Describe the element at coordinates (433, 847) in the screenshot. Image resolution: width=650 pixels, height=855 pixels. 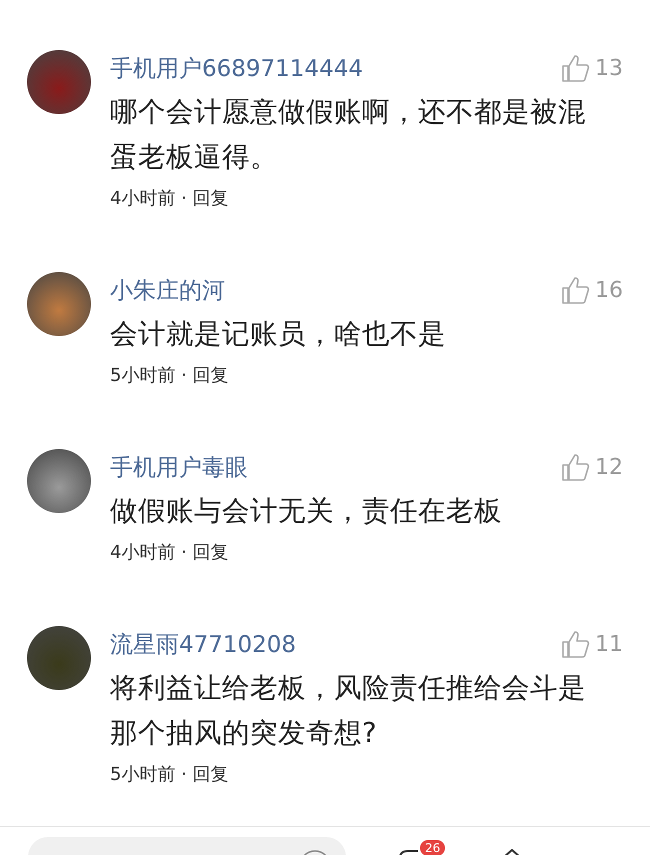
I see `comment-count-badge: 26` at that location.